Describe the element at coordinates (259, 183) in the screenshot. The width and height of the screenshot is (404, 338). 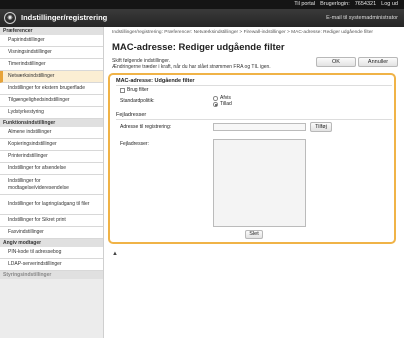
I see `exceptions-listbox` at that location.